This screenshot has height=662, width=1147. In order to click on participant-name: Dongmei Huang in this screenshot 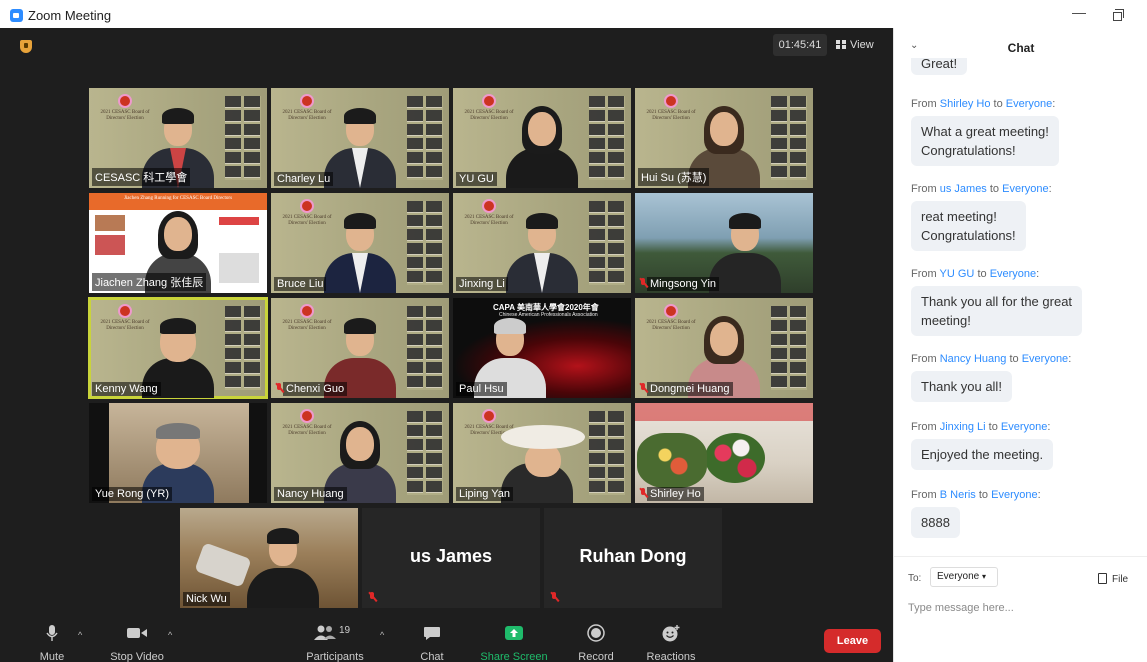, I will do `click(690, 389)`.